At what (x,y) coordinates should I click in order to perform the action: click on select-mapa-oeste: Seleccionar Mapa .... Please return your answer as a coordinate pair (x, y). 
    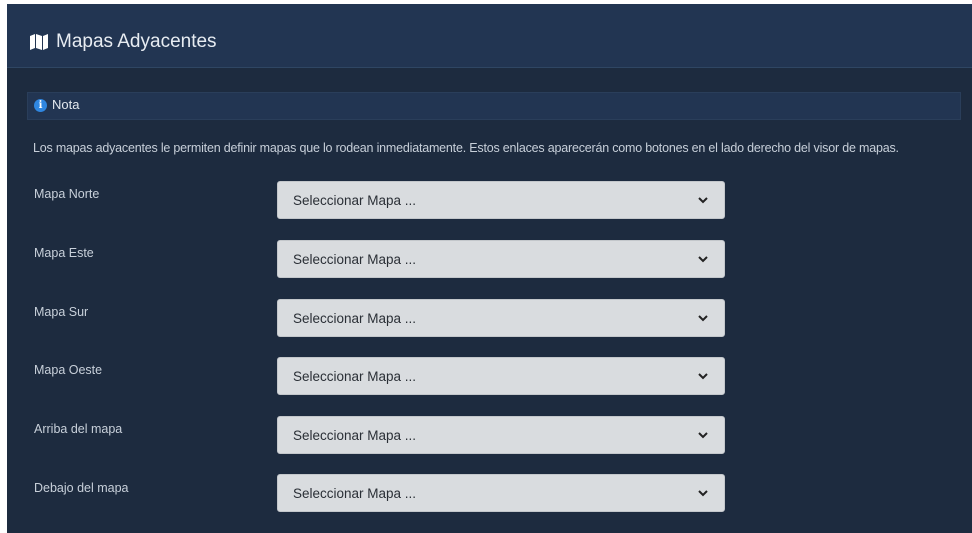
    Looking at the image, I should click on (501, 376).